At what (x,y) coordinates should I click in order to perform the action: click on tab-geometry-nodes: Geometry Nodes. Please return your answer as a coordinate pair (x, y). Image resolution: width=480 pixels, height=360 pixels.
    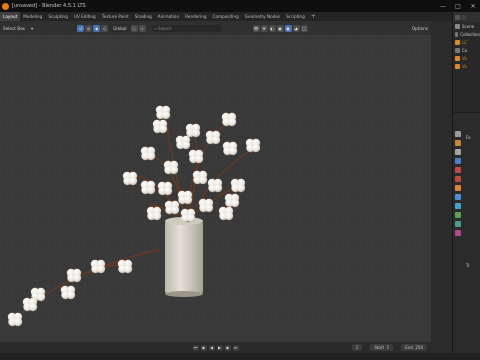
    Looking at the image, I should click on (262, 16).